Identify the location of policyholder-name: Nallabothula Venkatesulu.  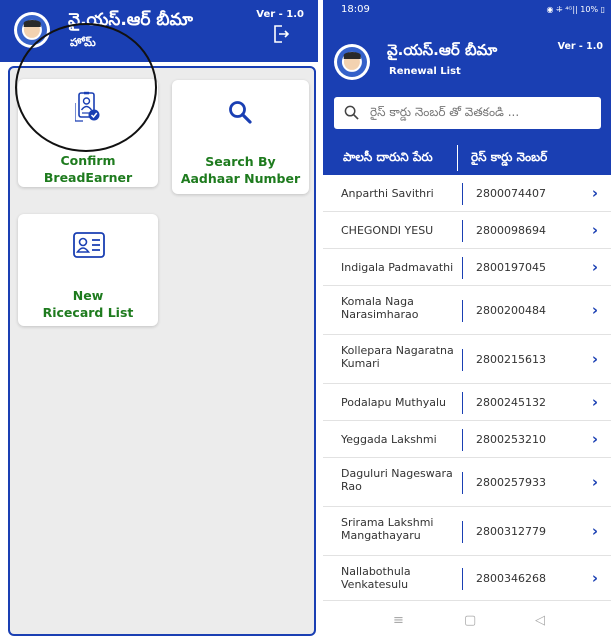
(376, 578).